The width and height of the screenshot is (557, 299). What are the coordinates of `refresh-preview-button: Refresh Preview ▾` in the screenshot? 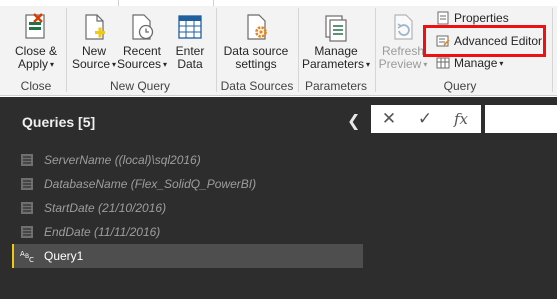 It's located at (403, 40).